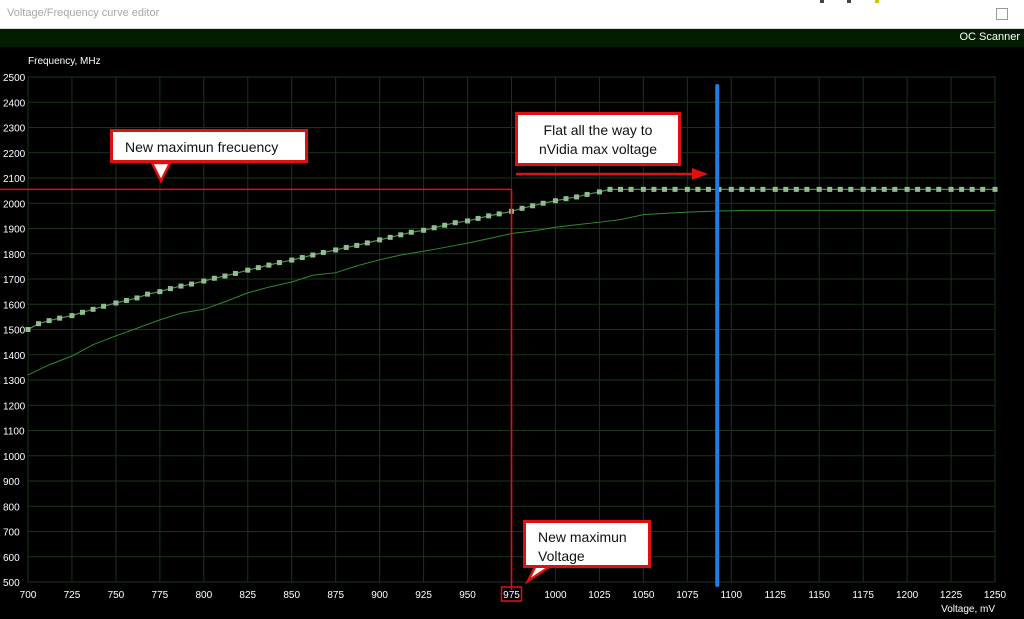 This screenshot has height=619, width=1024. Describe the element at coordinates (907, 595) in the screenshot. I see `x-tick-label: 1200` at that location.